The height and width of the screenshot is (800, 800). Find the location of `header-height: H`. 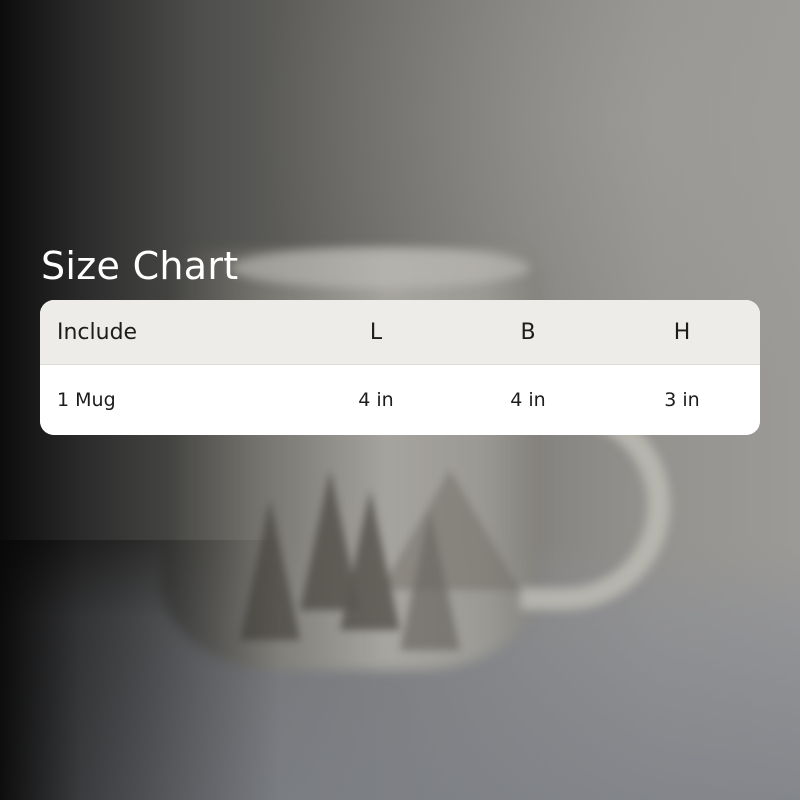

header-height: H is located at coordinates (682, 332).